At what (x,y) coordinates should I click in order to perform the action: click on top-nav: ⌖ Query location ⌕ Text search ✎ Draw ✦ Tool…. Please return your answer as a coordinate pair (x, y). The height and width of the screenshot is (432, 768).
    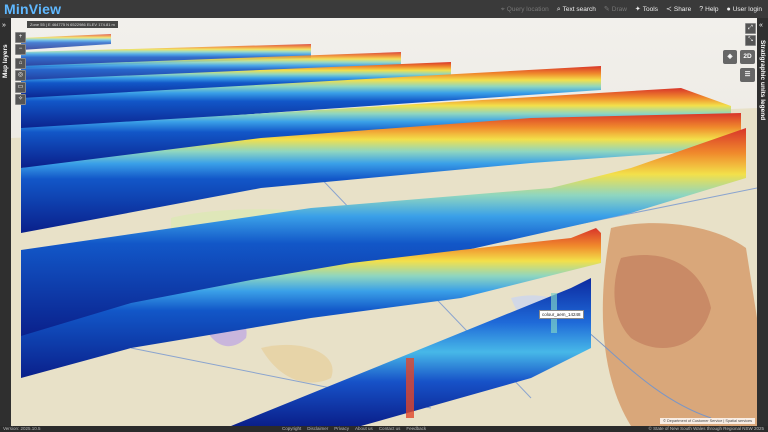
    Looking at the image, I should click on (631, 9).